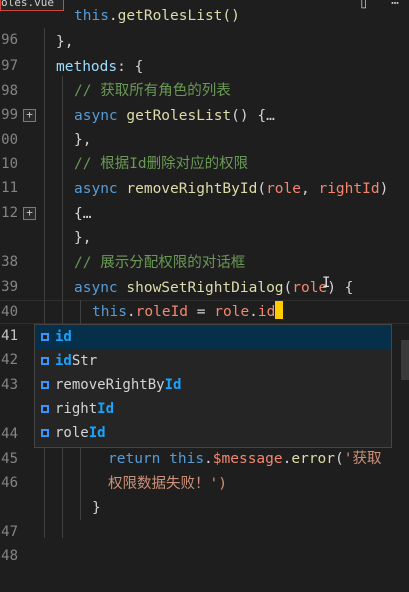 The image size is (409, 592). I want to click on code-line-current: 41 this.roleId = role.id, so click(204, 322).